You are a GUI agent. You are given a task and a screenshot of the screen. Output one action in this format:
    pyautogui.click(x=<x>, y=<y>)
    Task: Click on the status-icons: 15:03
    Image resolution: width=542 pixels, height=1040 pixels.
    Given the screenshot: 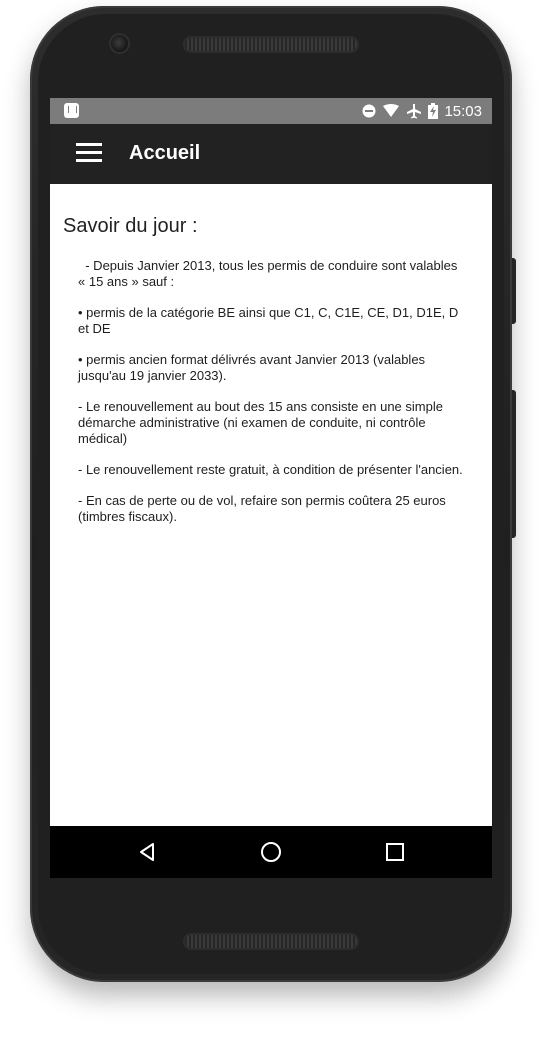 What is the action you would take?
    pyautogui.click(x=422, y=111)
    